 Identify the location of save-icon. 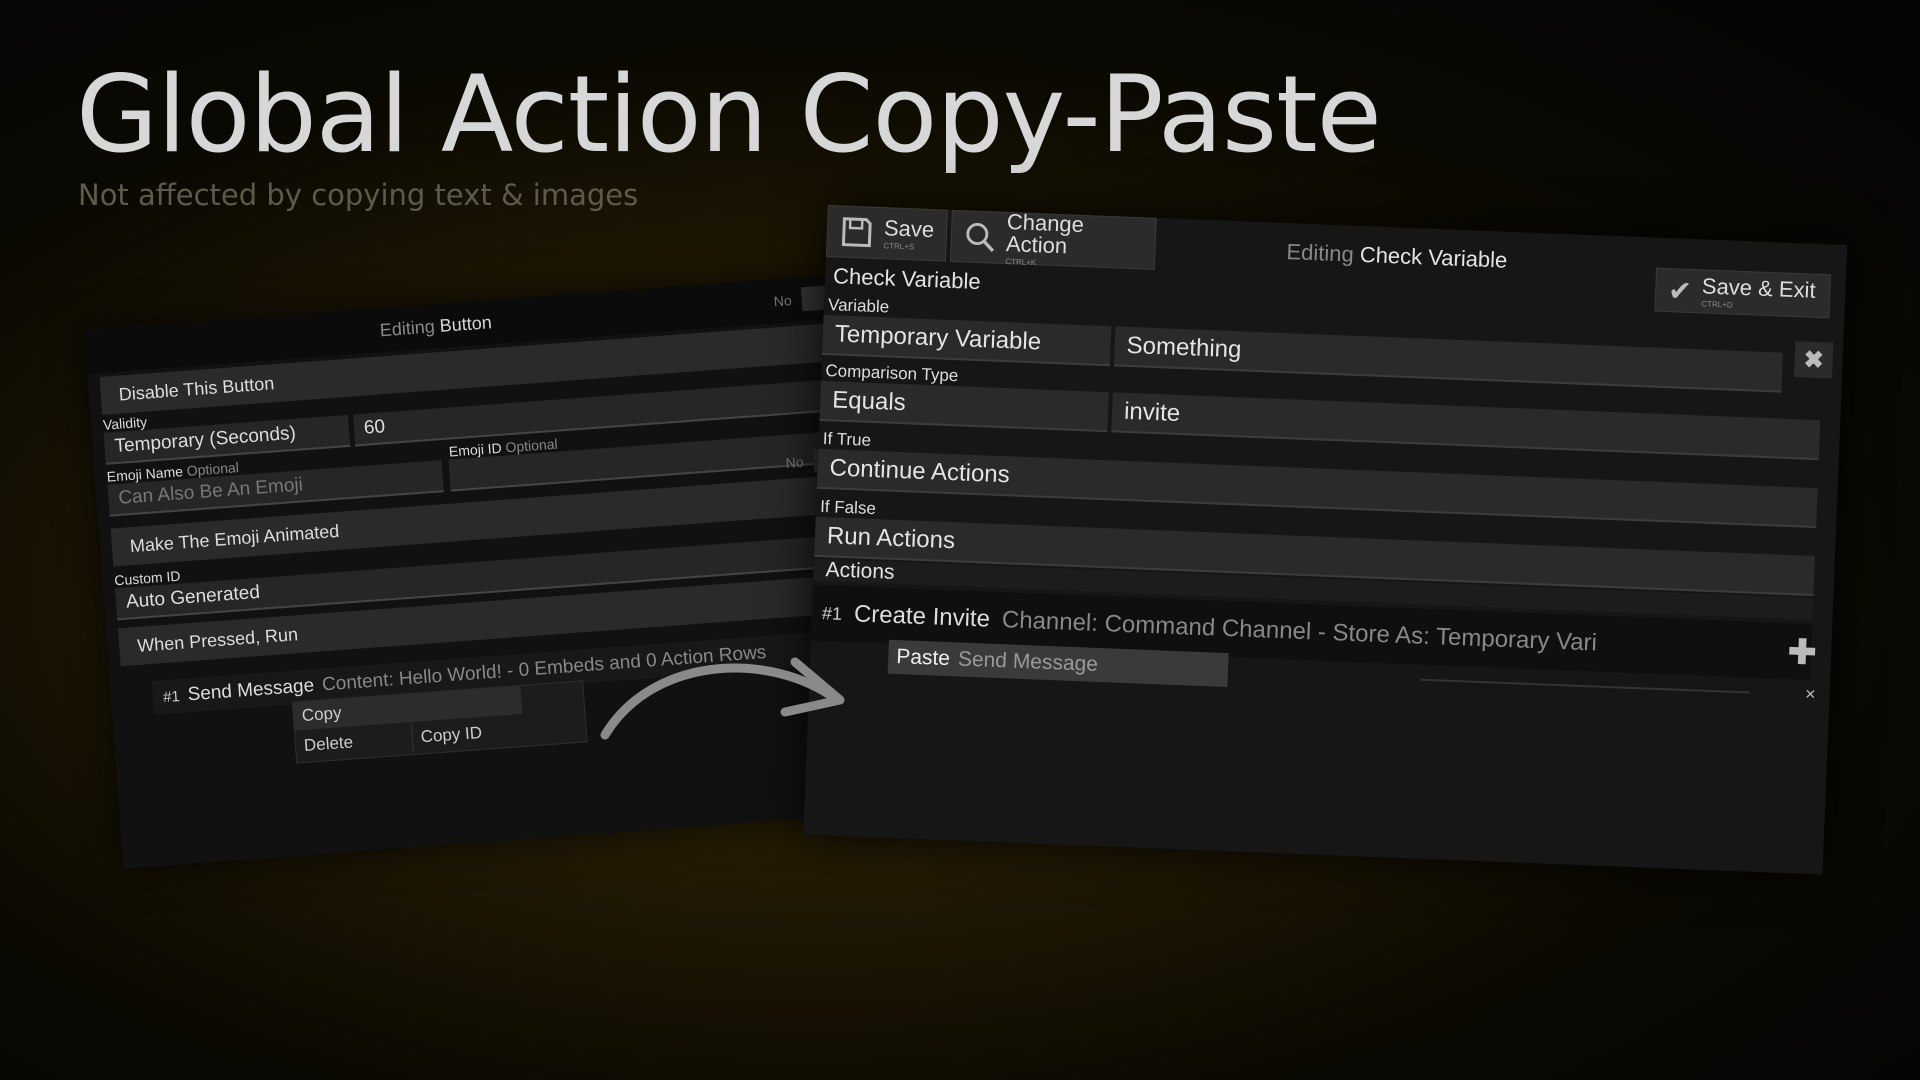
(856, 232).